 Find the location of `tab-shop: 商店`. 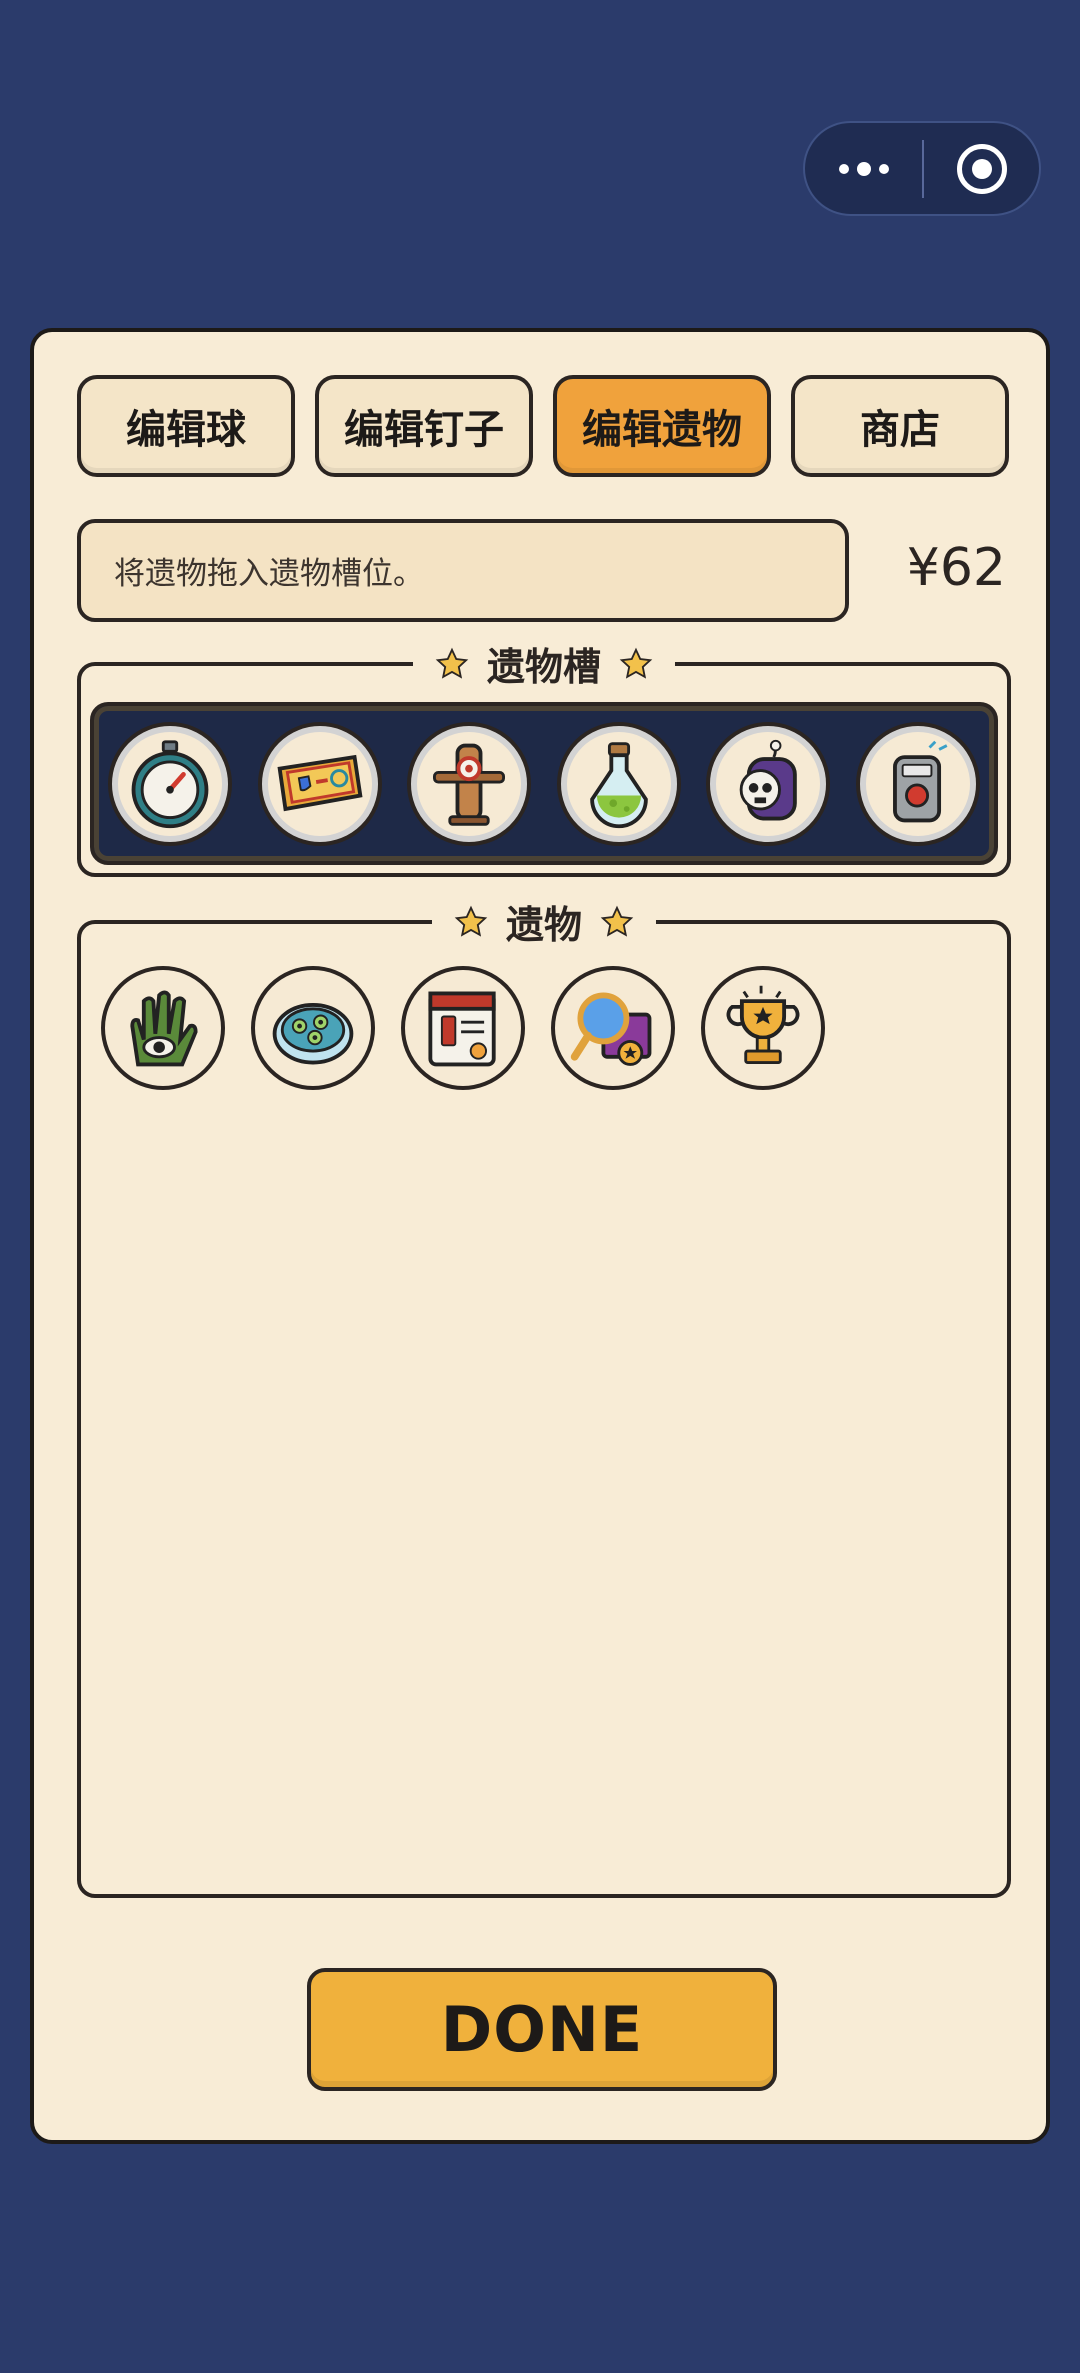

tab-shop: 商店 is located at coordinates (900, 426).